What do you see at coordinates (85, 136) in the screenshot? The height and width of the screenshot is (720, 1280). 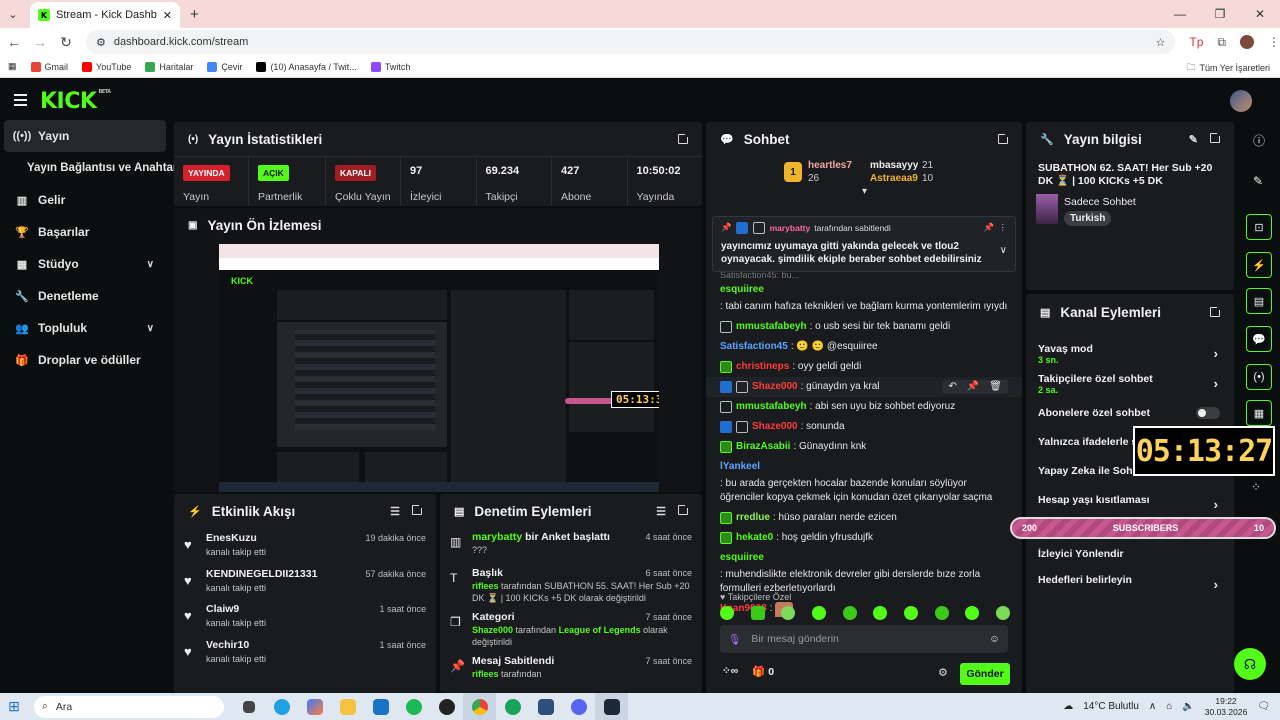 I see `sidebar-item-yayin: ((•)) Yayın` at bounding box center [85, 136].